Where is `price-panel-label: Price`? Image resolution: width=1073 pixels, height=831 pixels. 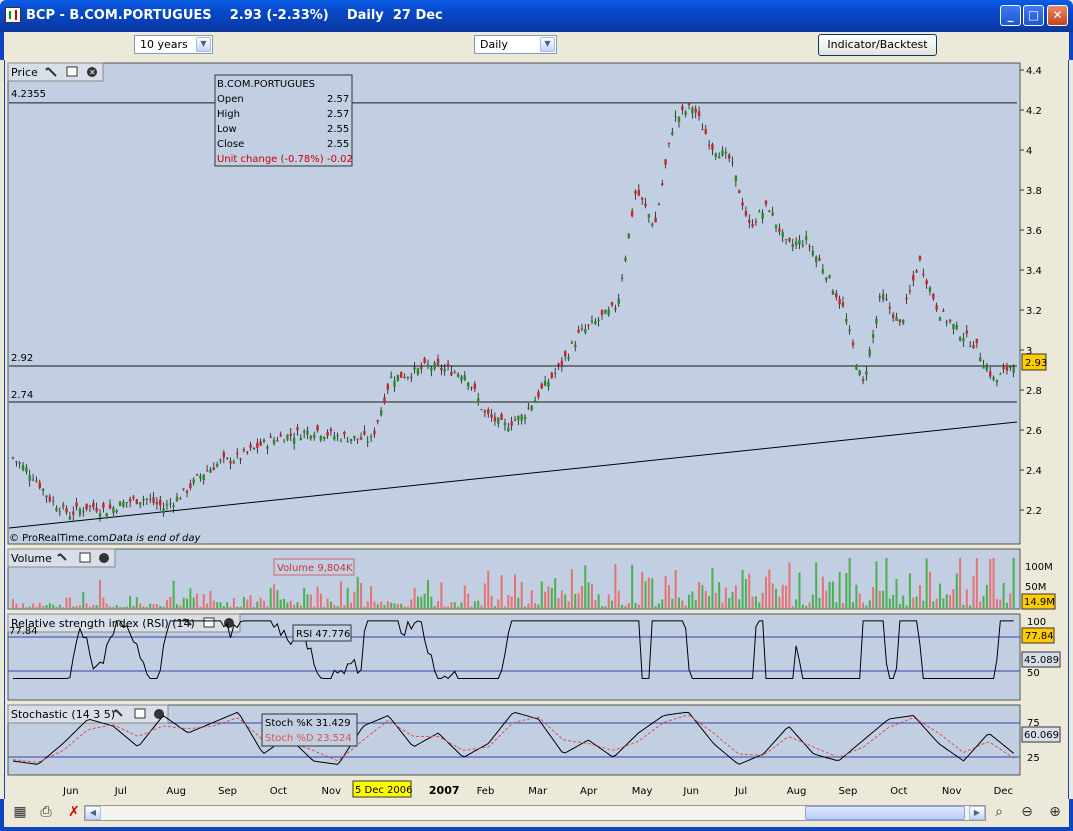
price-panel-label: Price is located at coordinates (24, 72).